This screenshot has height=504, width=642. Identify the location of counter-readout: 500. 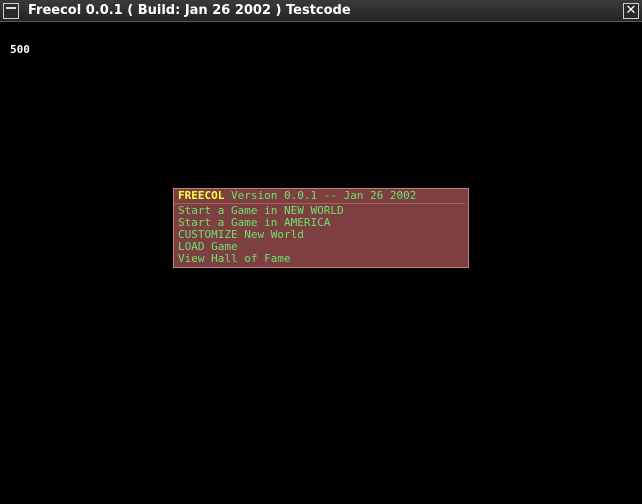
(20, 49).